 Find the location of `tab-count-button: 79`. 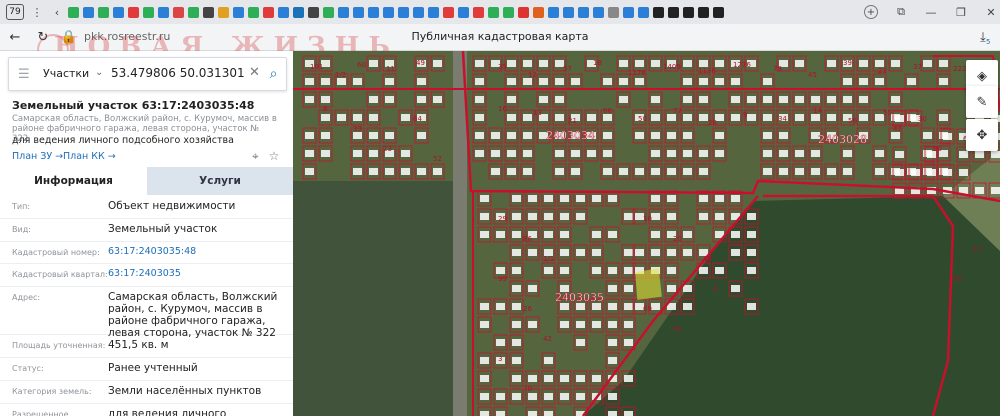

tab-count-button: 79 is located at coordinates (15, 12).